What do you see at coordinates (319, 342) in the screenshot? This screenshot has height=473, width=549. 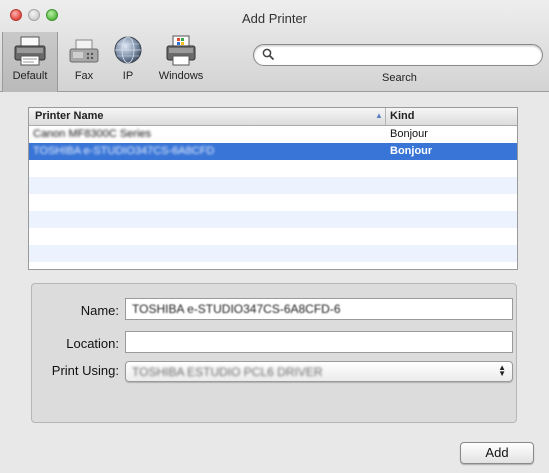 I see `location-field` at bounding box center [319, 342].